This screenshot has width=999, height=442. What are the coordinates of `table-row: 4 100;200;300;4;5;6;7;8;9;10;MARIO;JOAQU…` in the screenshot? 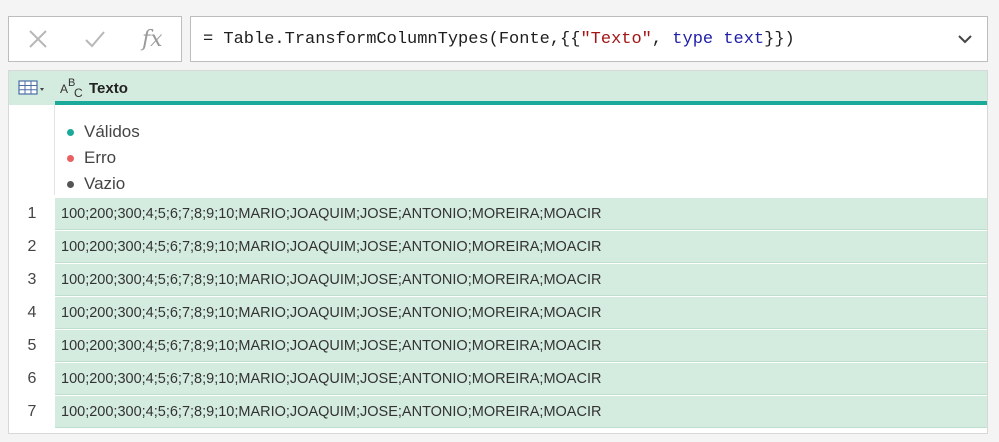 It's located at (498, 313).